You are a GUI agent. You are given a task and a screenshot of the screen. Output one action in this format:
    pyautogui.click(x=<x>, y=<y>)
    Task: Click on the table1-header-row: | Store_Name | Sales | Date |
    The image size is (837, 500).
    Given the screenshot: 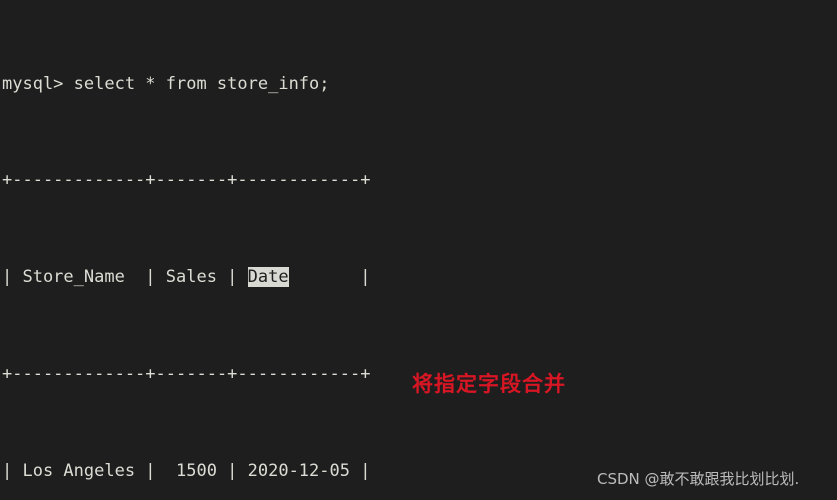 What is the action you would take?
    pyautogui.click(x=278, y=277)
    